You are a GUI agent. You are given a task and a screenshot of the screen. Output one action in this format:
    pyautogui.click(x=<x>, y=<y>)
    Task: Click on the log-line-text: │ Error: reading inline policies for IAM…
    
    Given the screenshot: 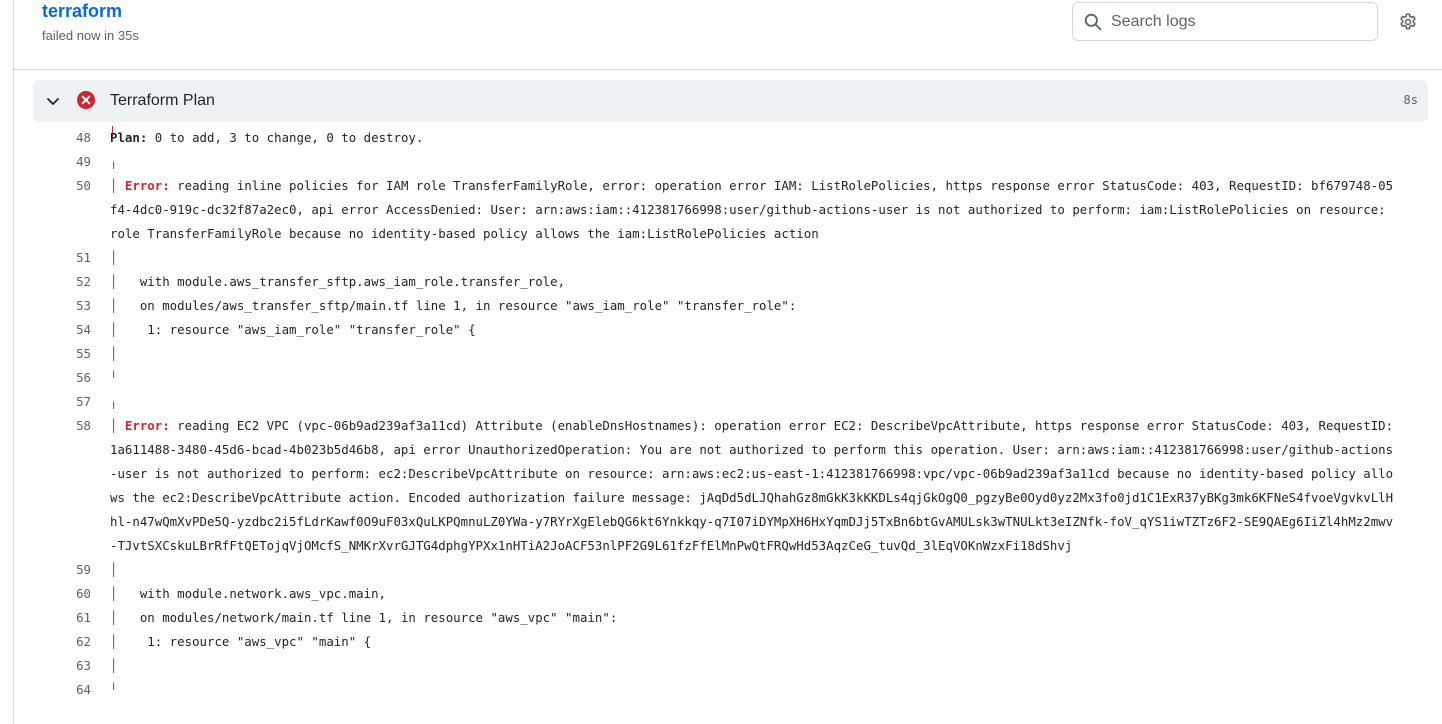 What is the action you would take?
    pyautogui.click(x=755, y=210)
    